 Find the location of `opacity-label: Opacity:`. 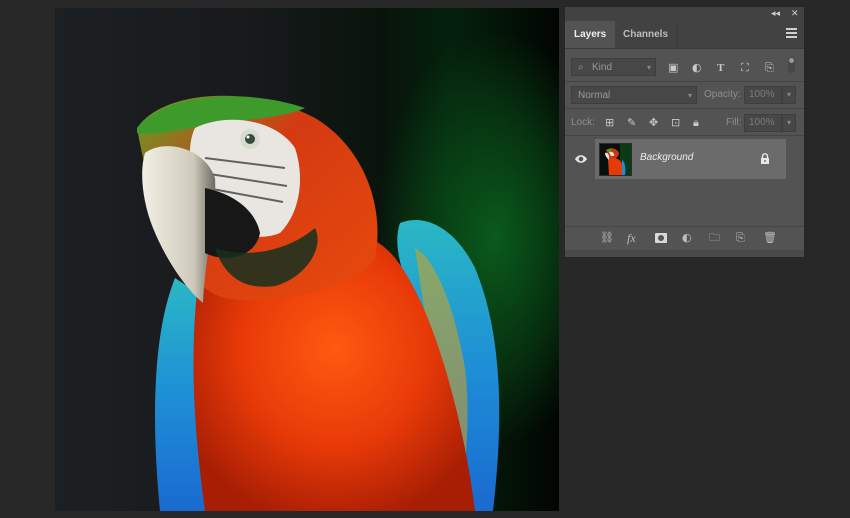

opacity-label: Opacity: is located at coordinates (722, 94).